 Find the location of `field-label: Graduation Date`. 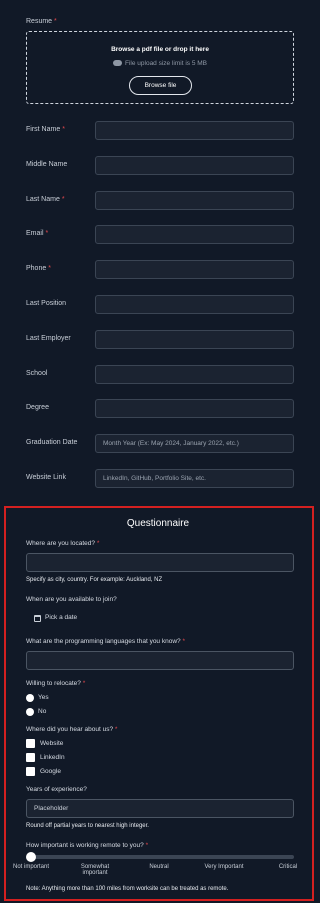

field-label: Graduation Date is located at coordinates (51, 442).